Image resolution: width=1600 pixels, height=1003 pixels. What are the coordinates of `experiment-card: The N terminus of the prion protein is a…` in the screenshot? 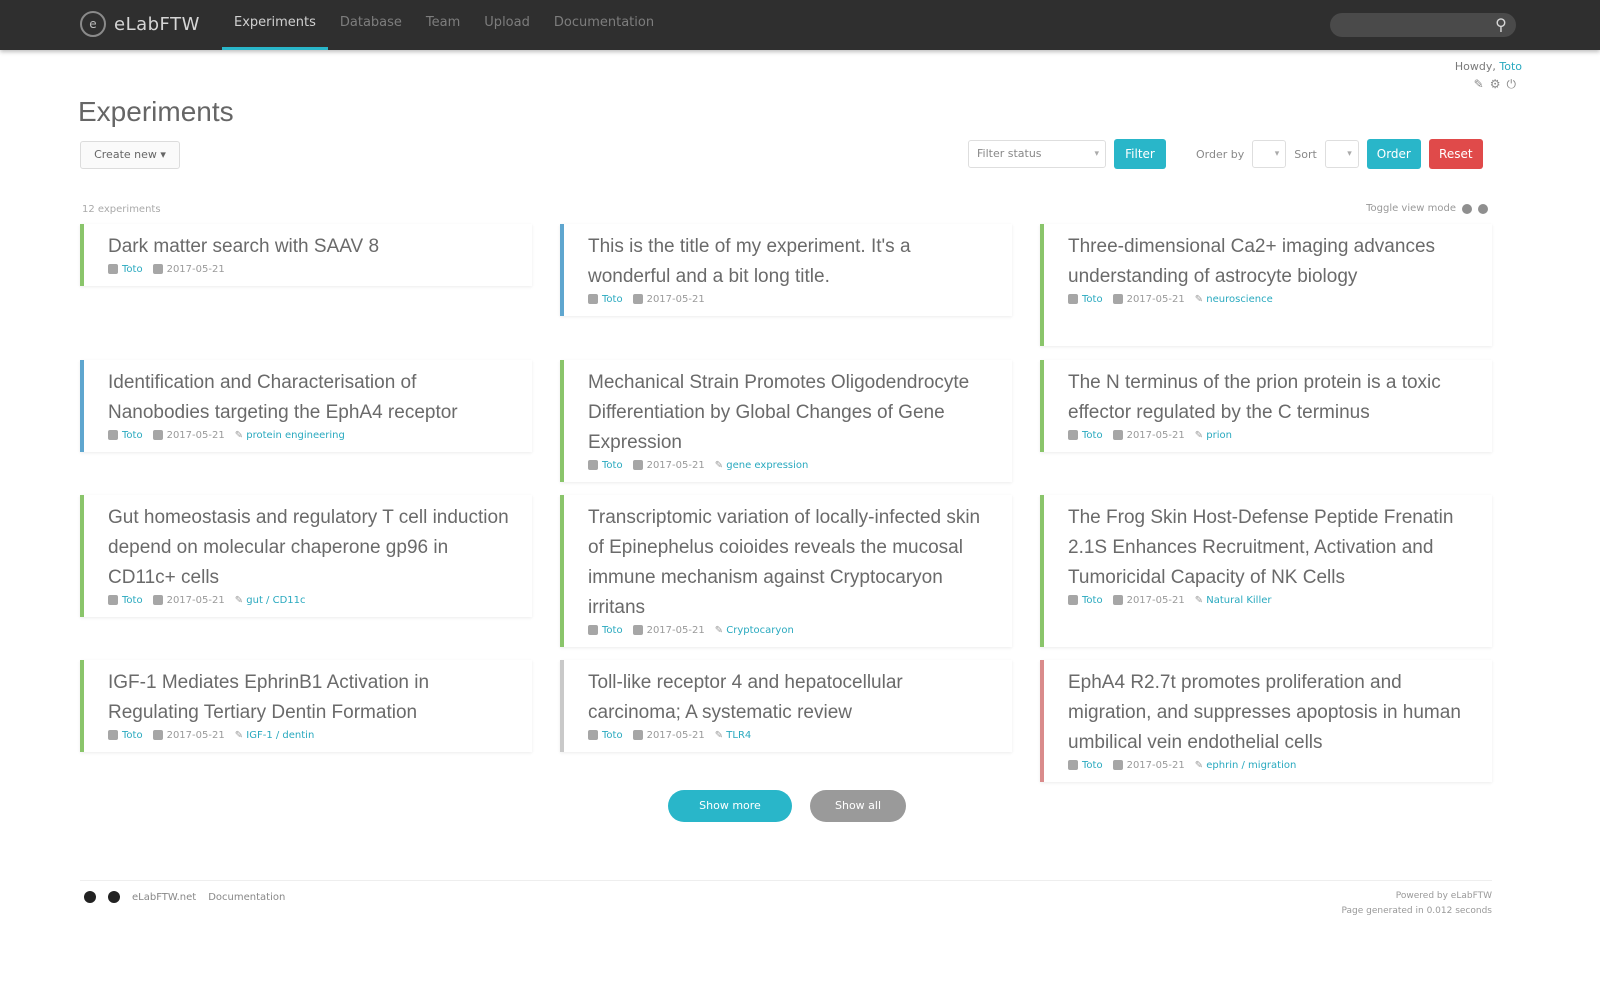 It's located at (1266, 406).